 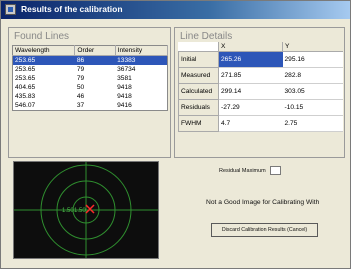 What do you see at coordinates (124, 105) in the screenshot?
I see `cell-intensity: 9416` at bounding box center [124, 105].